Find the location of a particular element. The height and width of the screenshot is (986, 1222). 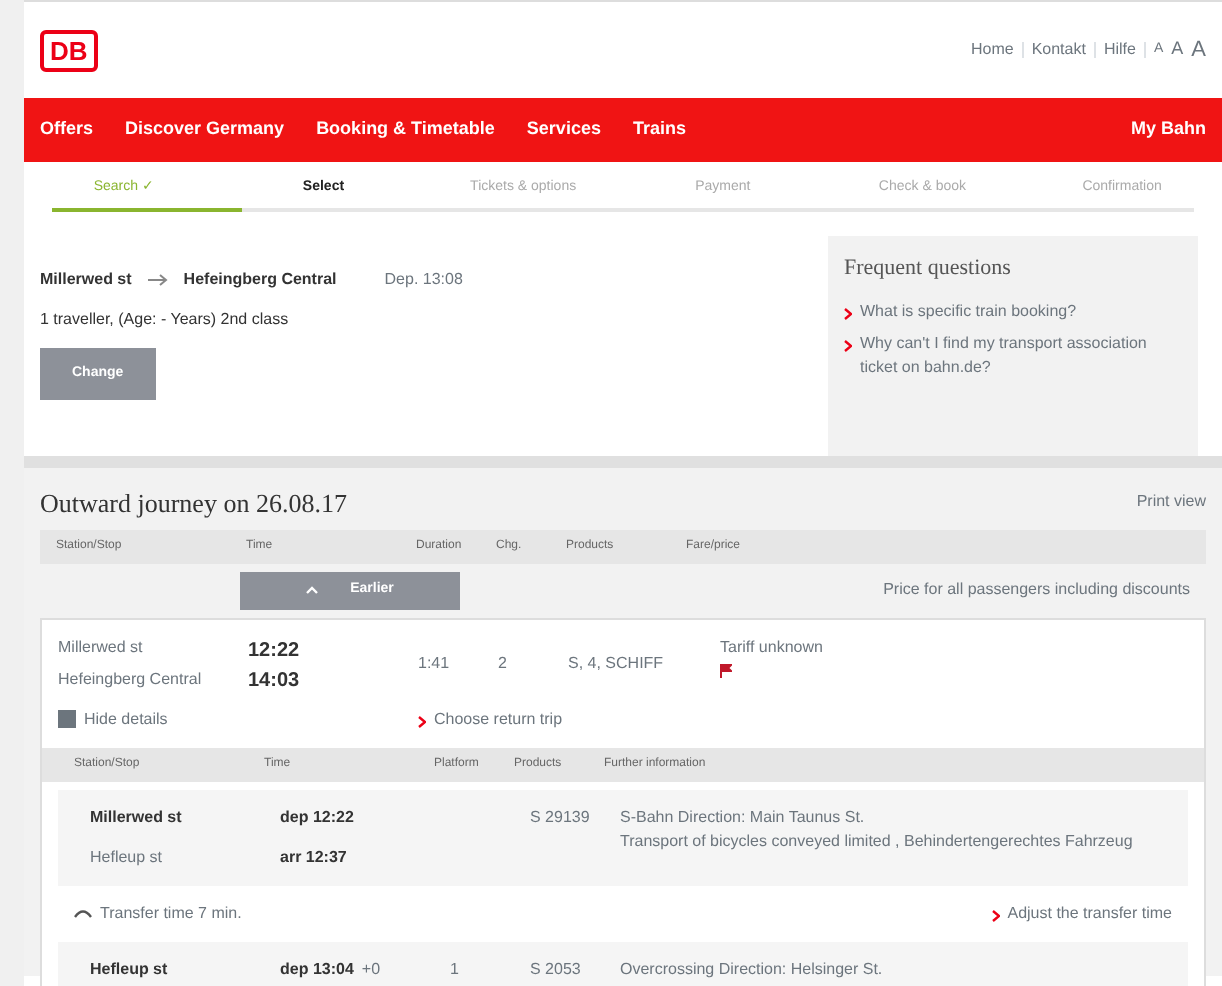

arrow-icon is located at coordinates (157, 279).